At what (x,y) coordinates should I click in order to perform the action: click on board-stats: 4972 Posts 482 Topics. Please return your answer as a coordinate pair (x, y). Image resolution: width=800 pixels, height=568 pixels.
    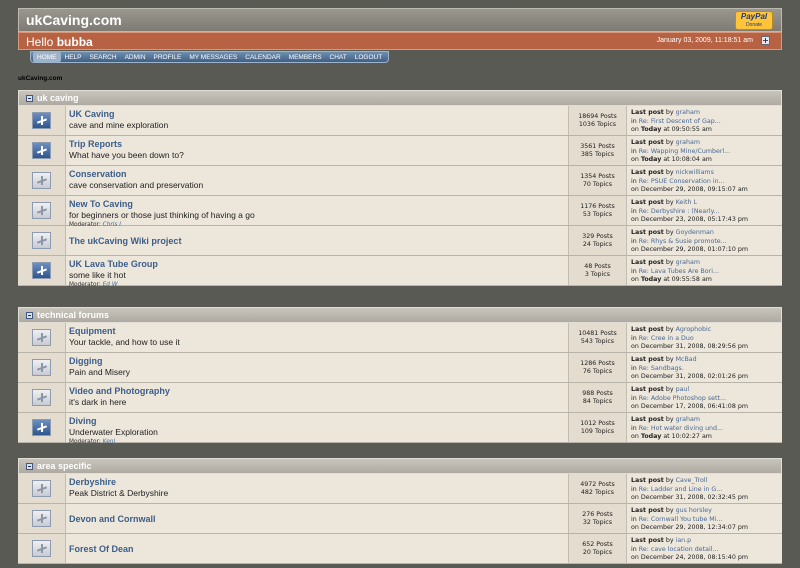
    Looking at the image, I should click on (598, 488).